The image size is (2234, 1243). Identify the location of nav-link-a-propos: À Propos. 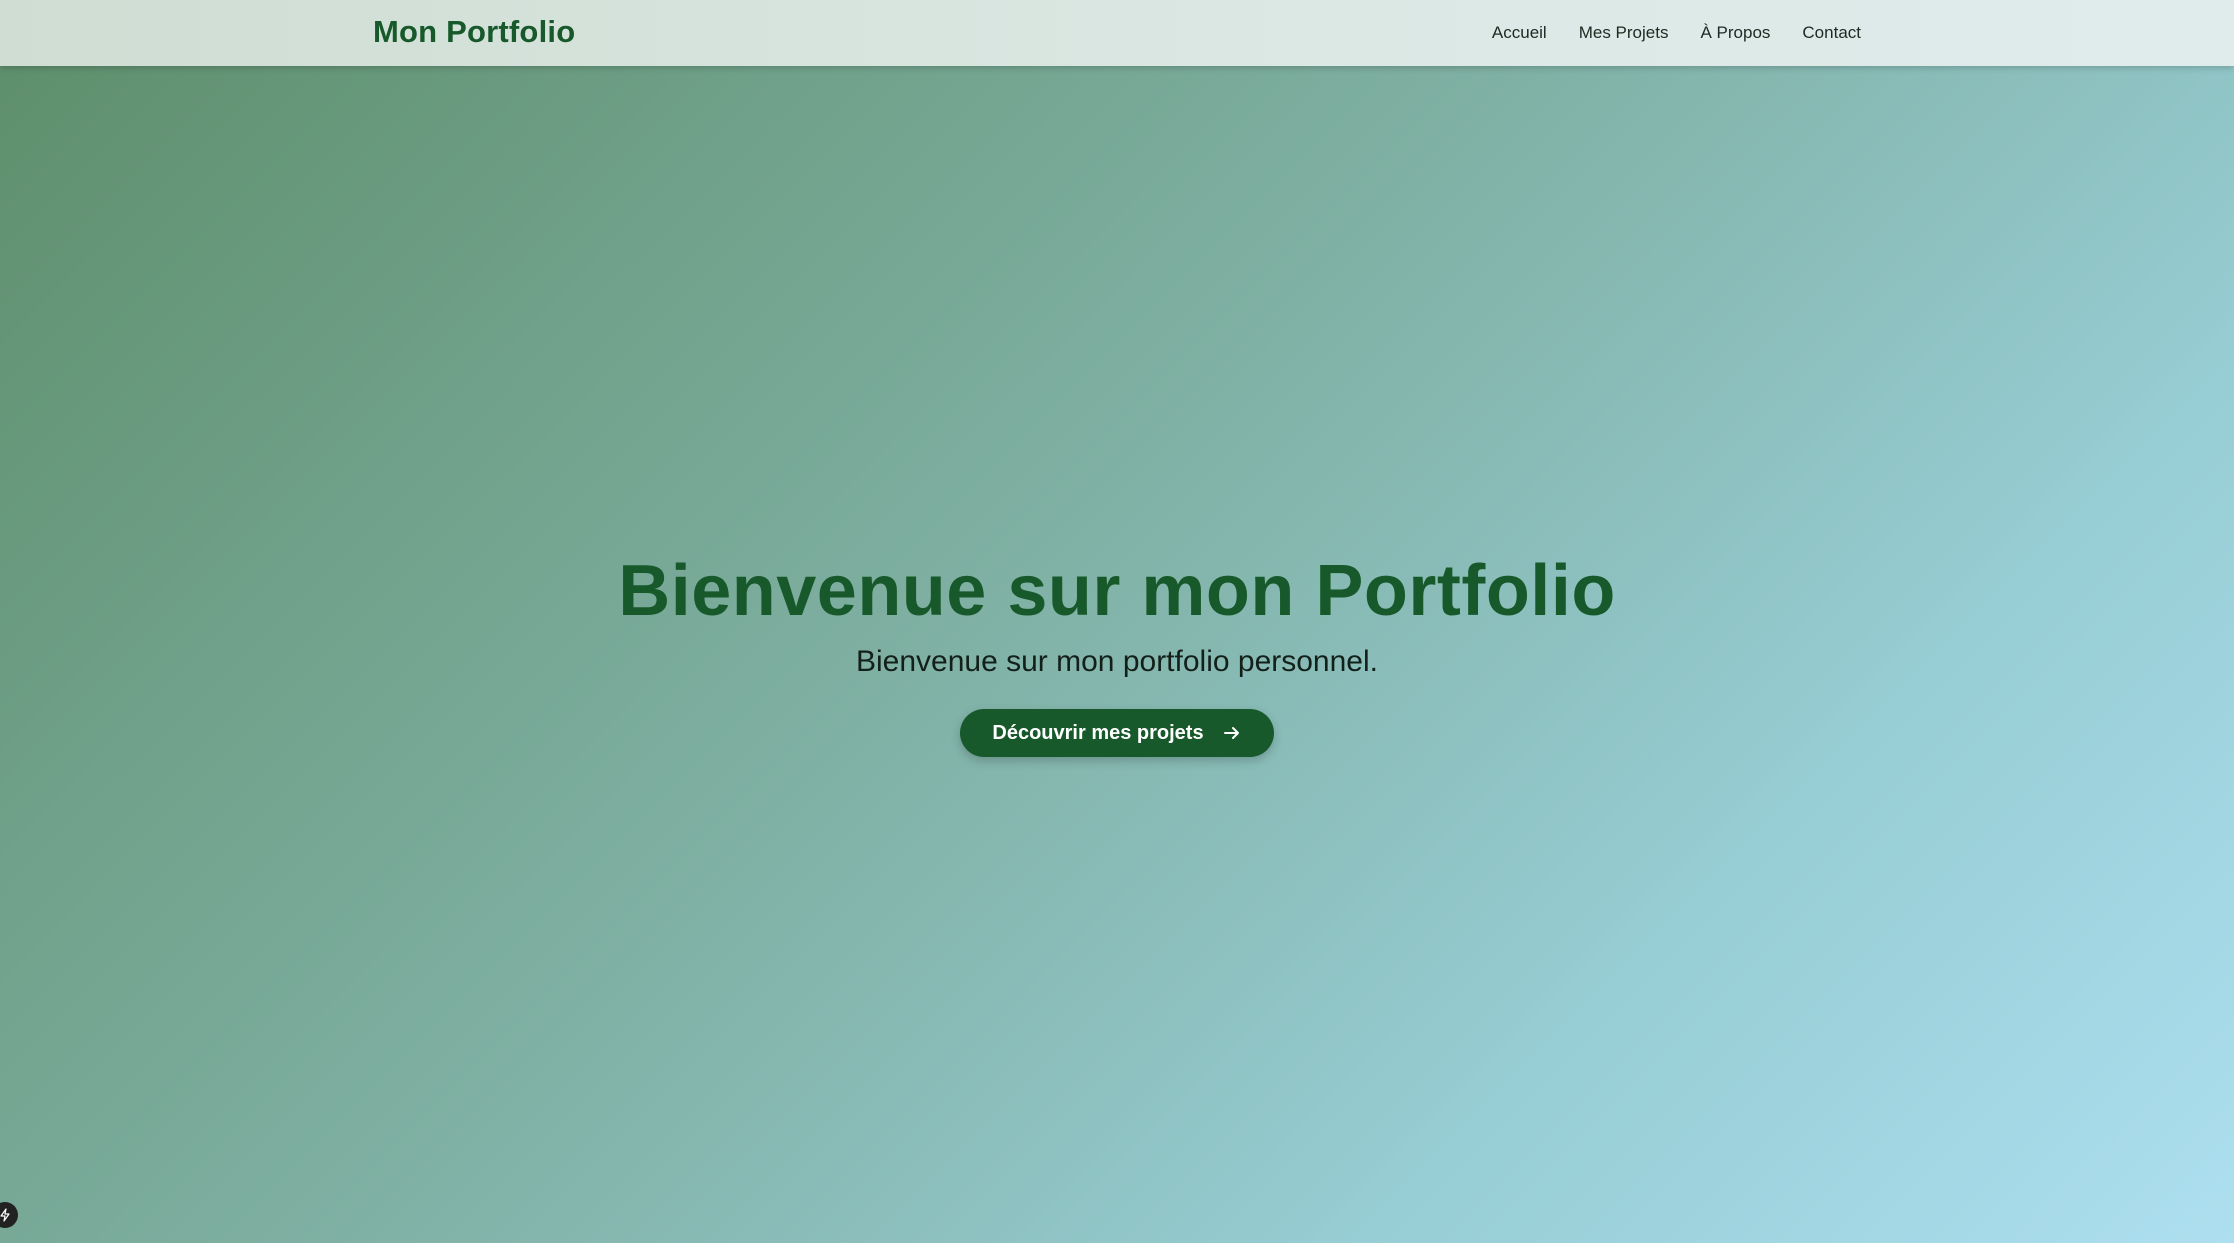
(1735, 33).